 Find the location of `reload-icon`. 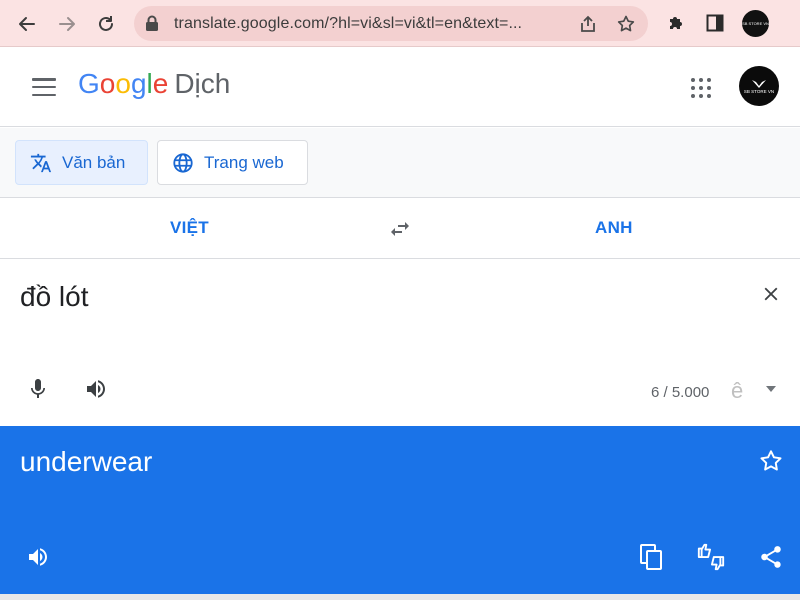

reload-icon is located at coordinates (106, 23).